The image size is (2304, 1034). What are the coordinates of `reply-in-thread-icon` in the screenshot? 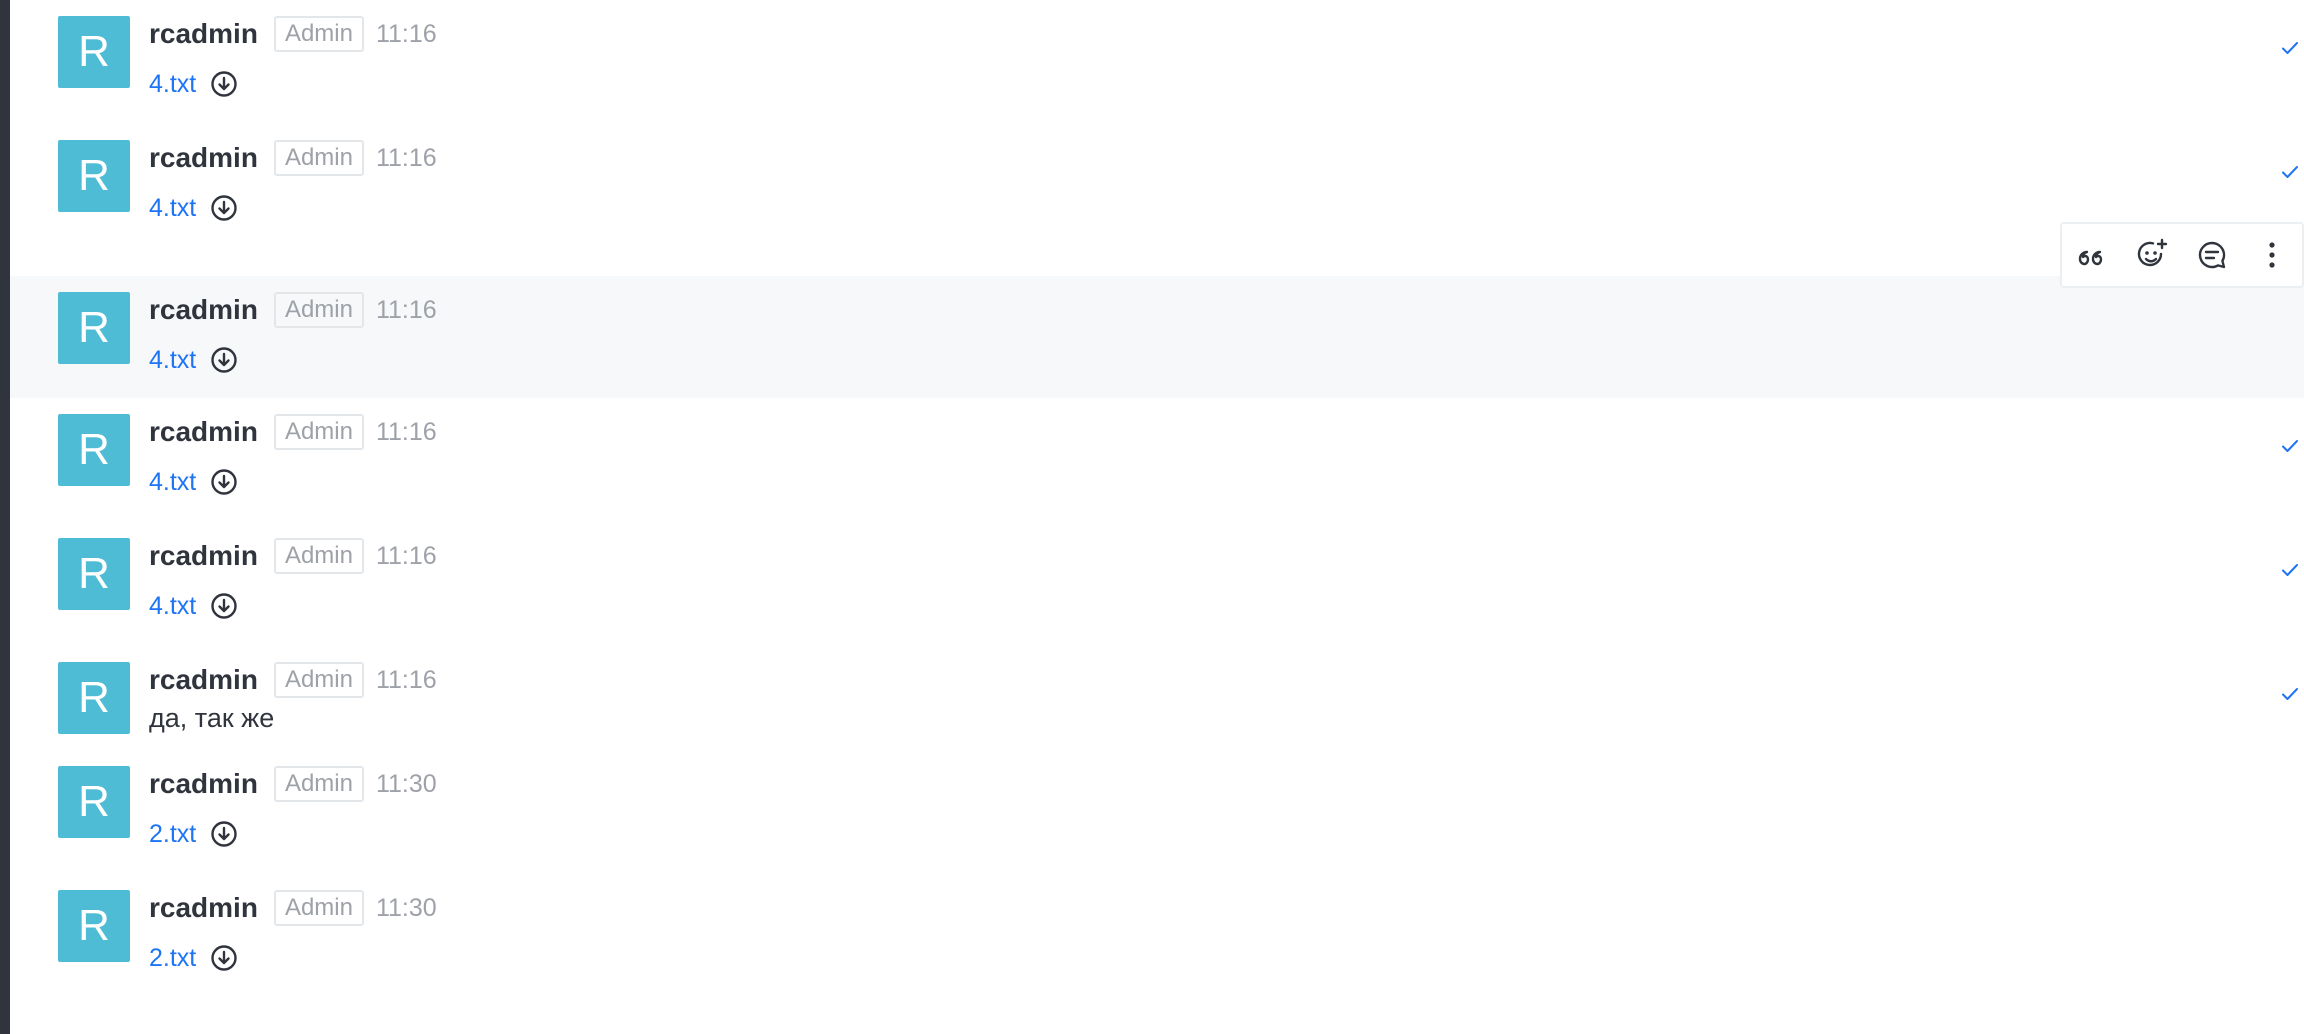 It's located at (2212, 255).